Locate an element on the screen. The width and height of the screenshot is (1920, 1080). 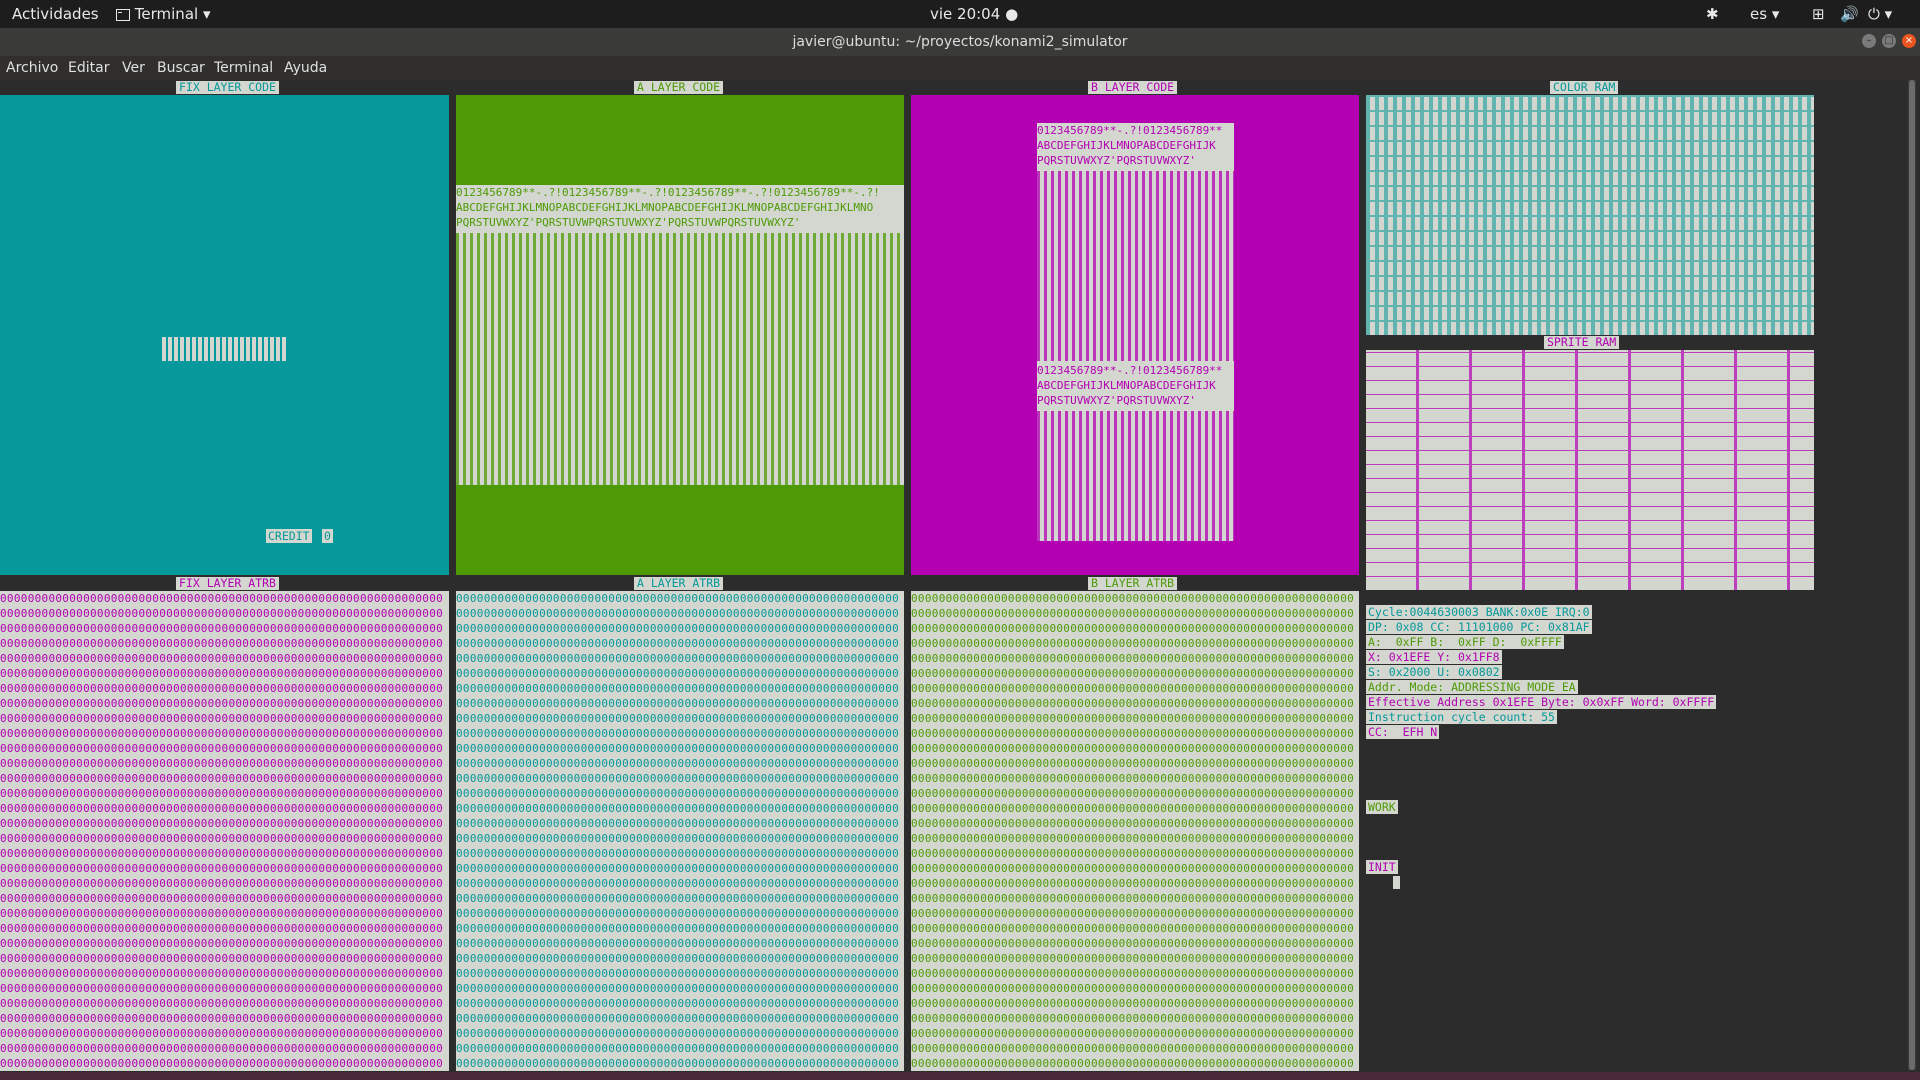
minimize-icon: – is located at coordinates (1869, 41).